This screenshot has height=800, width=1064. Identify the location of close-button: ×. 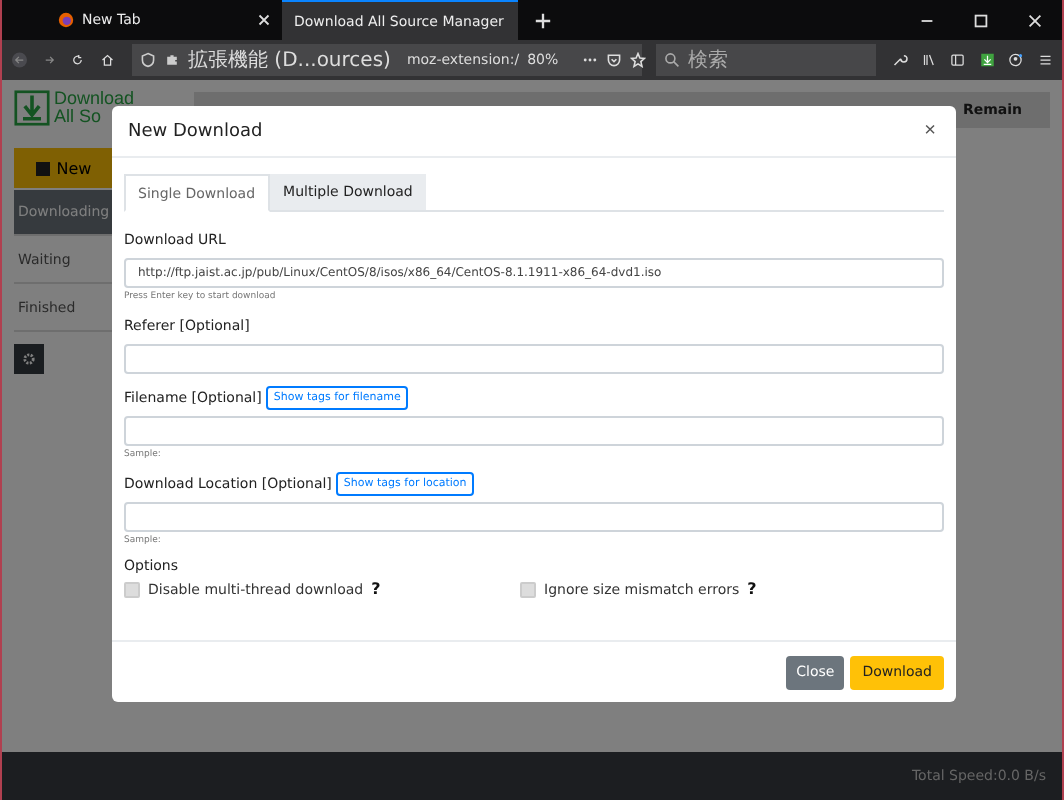
(930, 131).